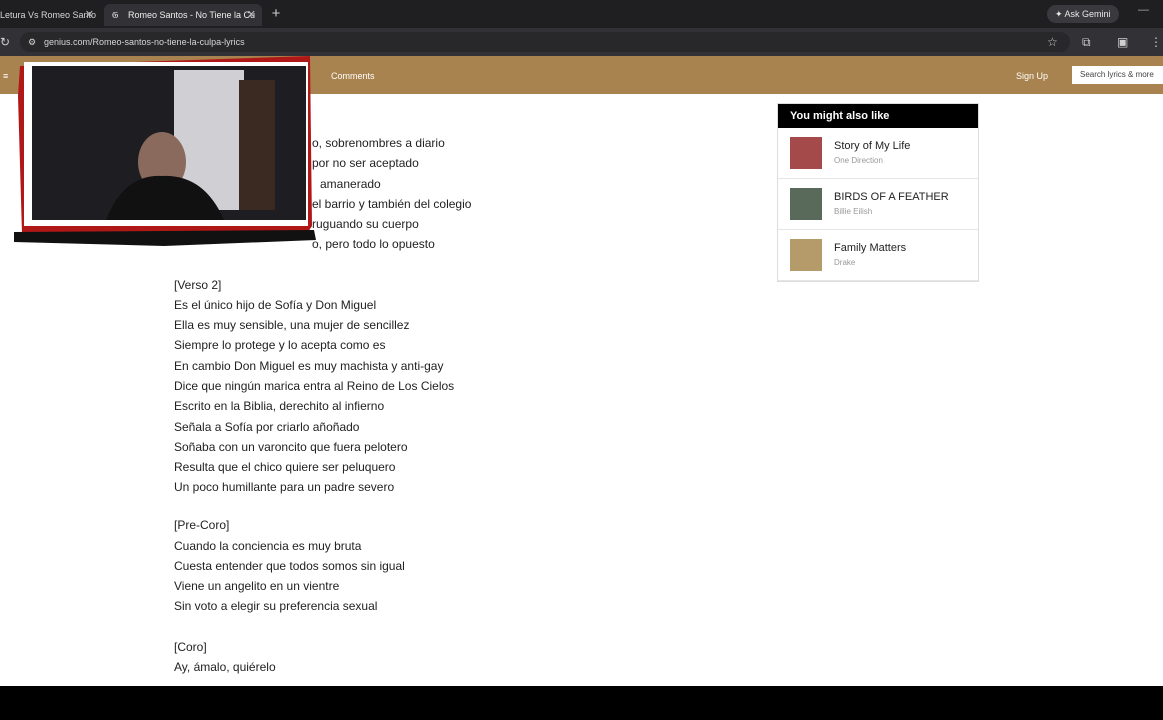 The height and width of the screenshot is (720, 1163). I want to click on song-title: Family Matters, so click(870, 248).